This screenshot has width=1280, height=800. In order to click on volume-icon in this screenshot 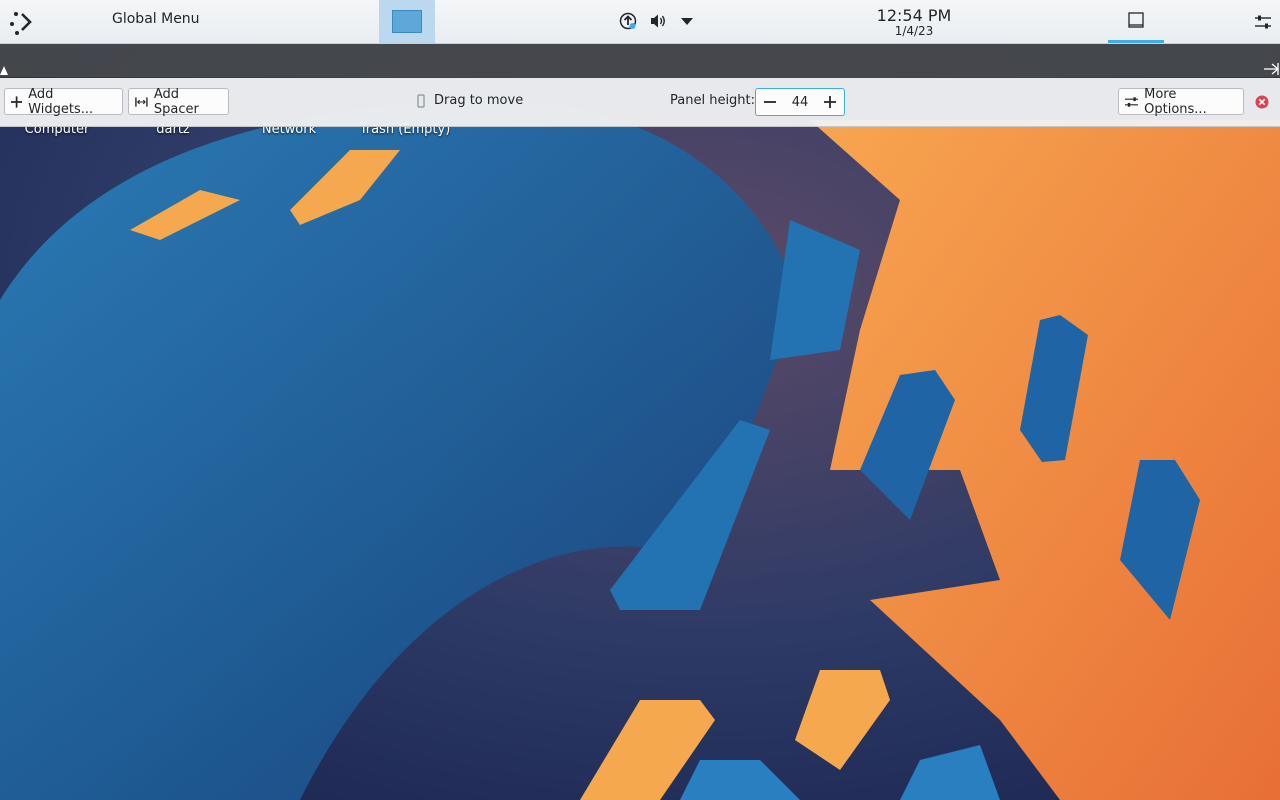, I will do `click(658, 21)`.